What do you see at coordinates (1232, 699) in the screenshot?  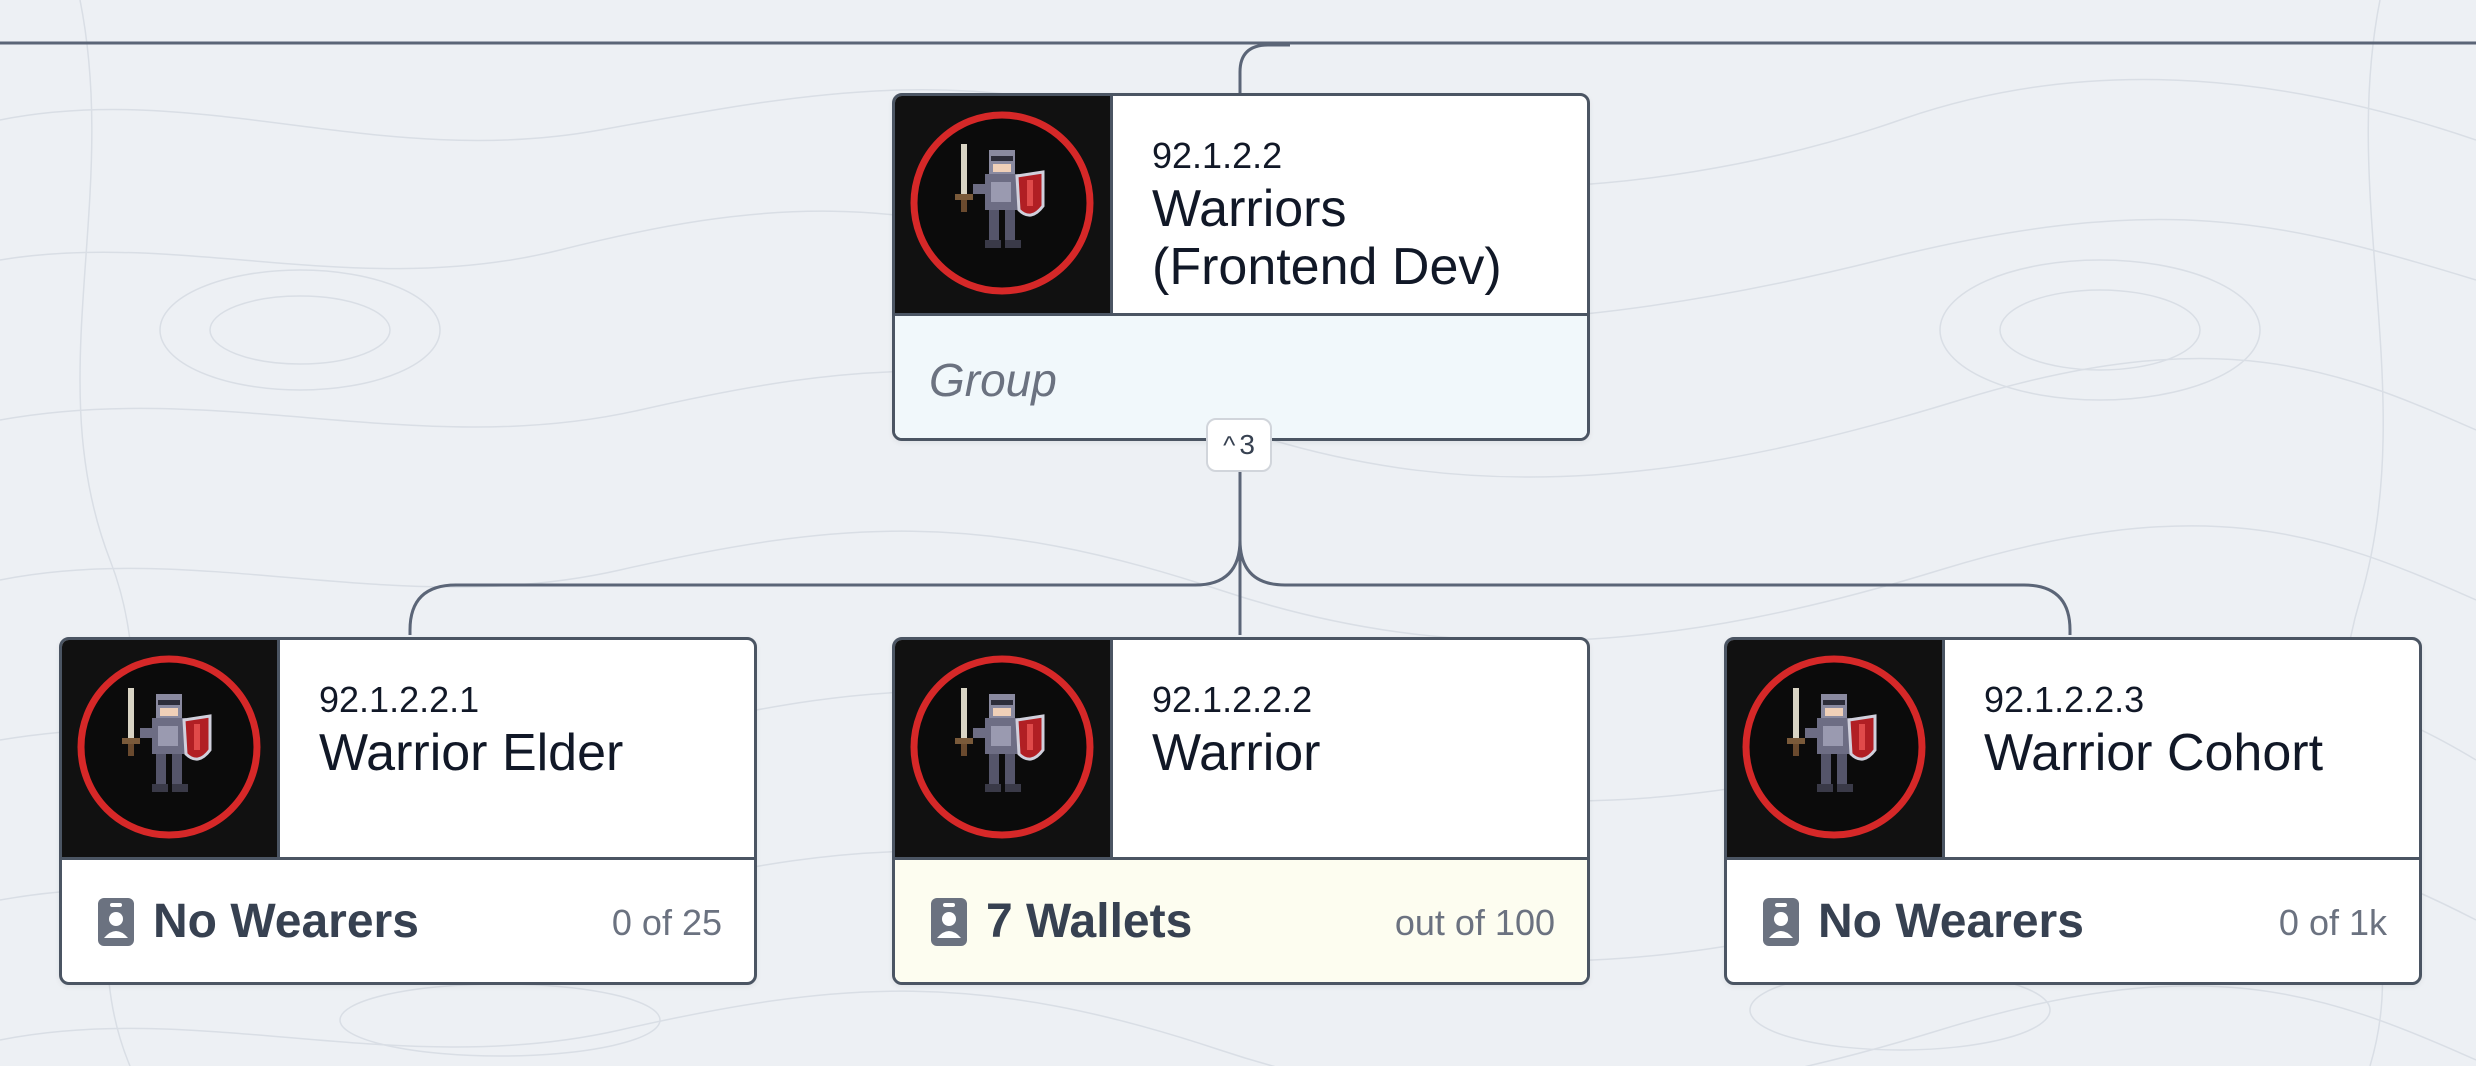 I see `hat-id: 92.1.2.2.2` at bounding box center [1232, 699].